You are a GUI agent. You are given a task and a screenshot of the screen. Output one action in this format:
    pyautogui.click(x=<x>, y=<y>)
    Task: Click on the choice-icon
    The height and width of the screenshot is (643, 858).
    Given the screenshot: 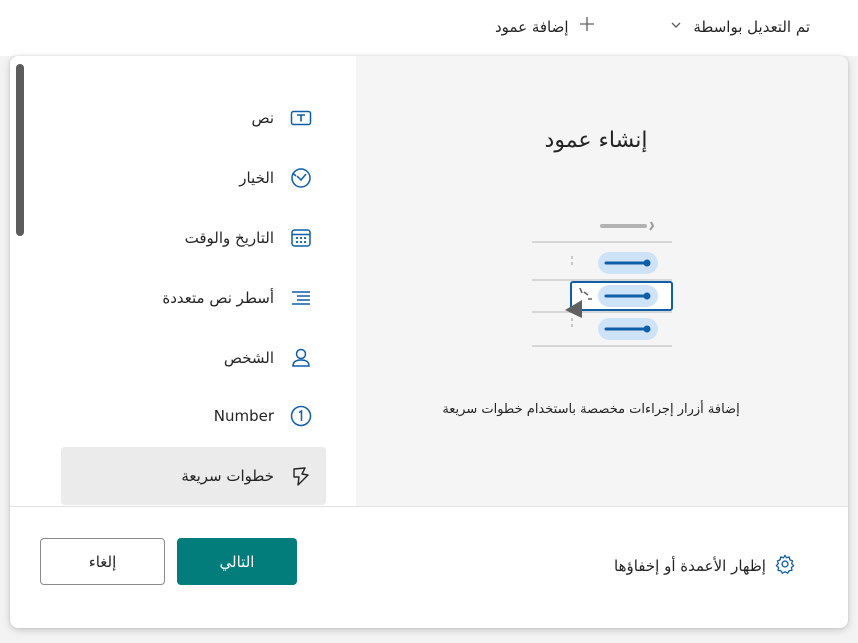 What is the action you would take?
    pyautogui.click(x=301, y=178)
    